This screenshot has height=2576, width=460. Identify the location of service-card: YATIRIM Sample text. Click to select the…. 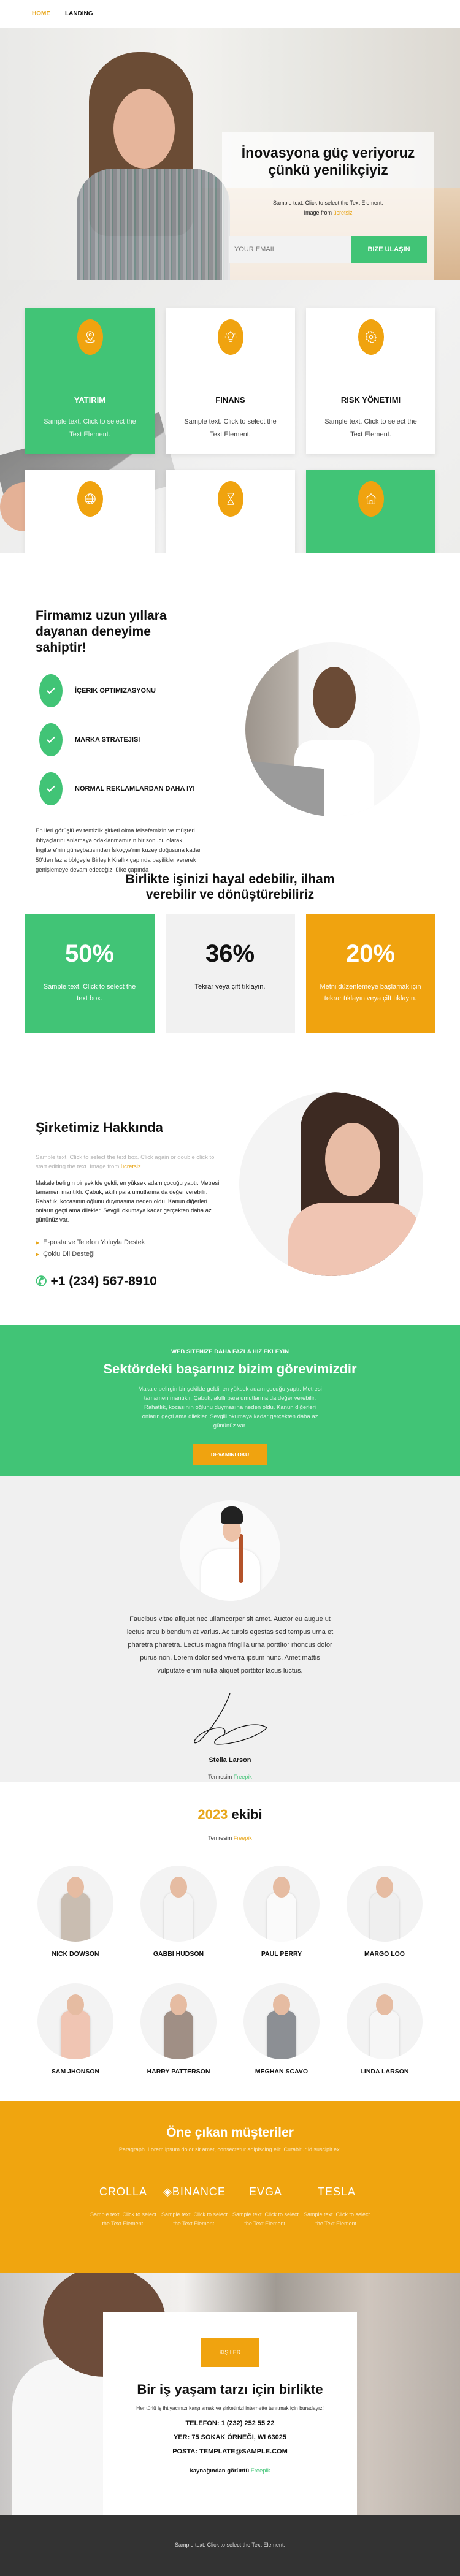
(90, 381).